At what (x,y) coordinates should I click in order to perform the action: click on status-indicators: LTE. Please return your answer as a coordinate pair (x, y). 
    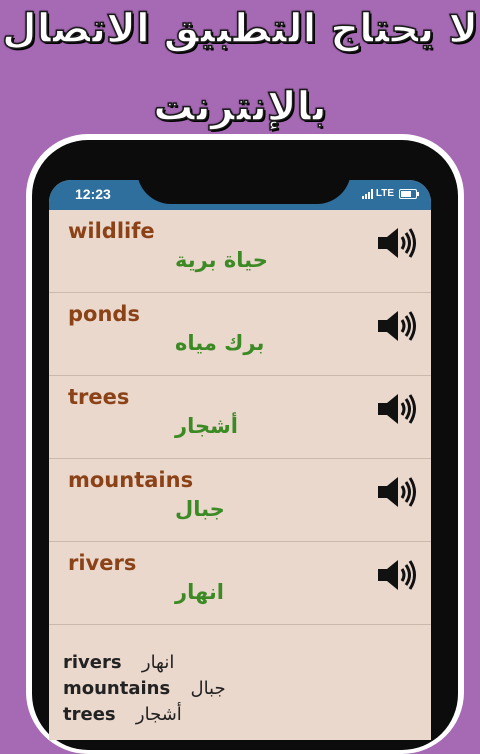
    Looking at the image, I should click on (390, 193).